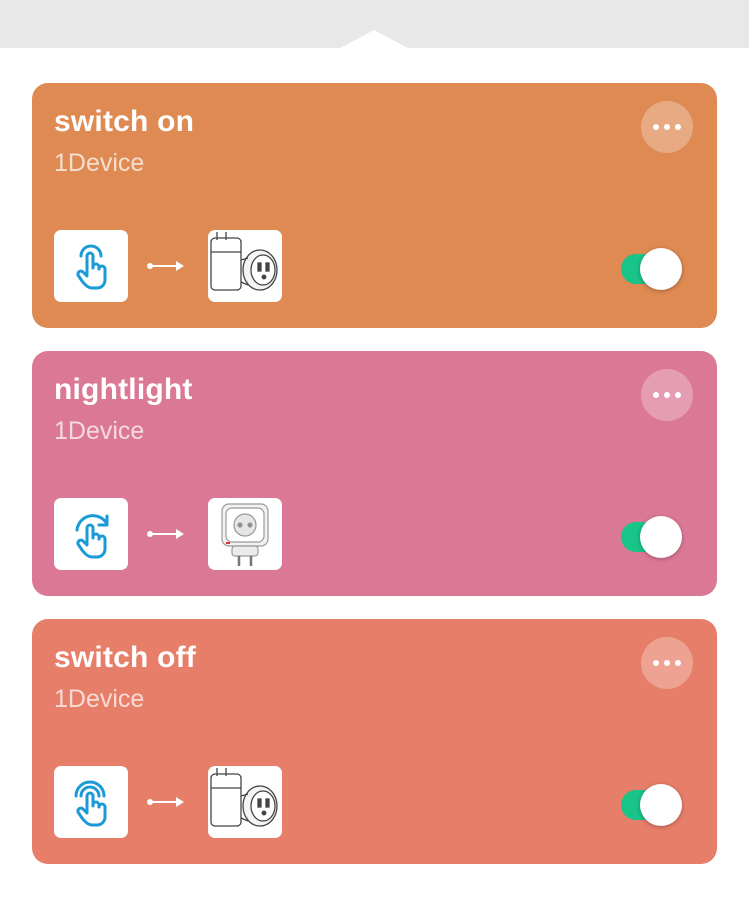 Image resolution: width=749 pixels, height=900 pixels. I want to click on scene-title: switch off, so click(125, 657).